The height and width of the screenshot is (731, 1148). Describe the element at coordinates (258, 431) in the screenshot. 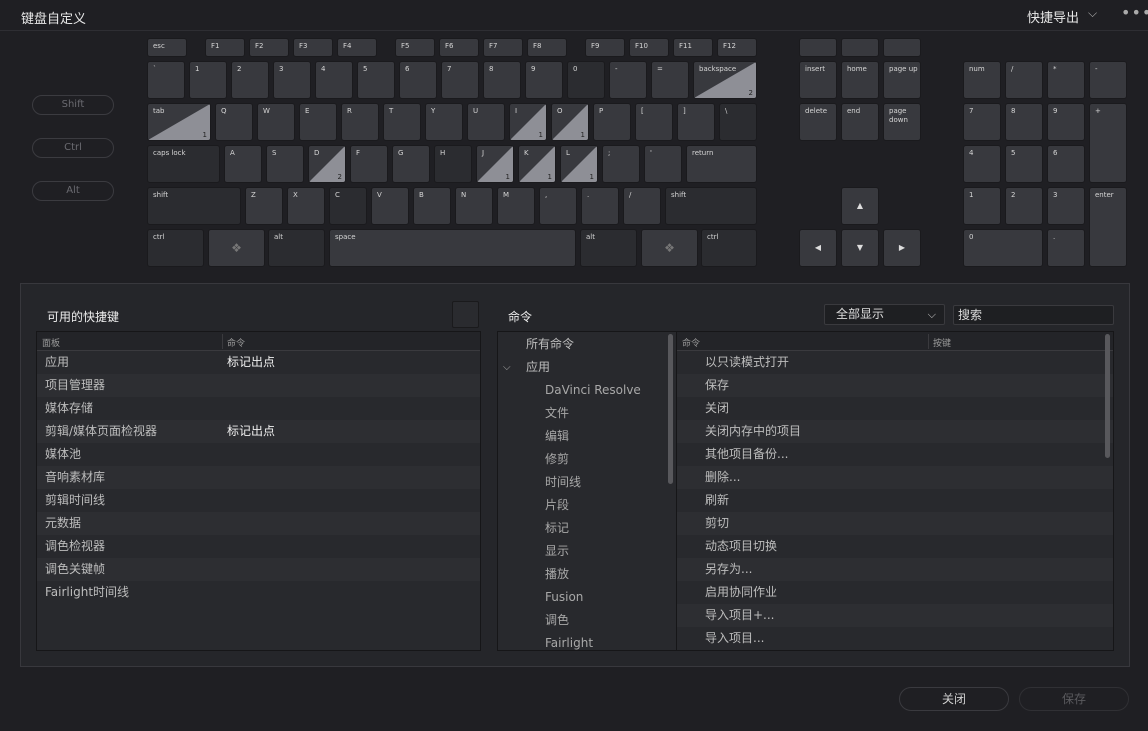

I see `table-row: 剪辑/媒体页面检视器 标记出点` at that location.